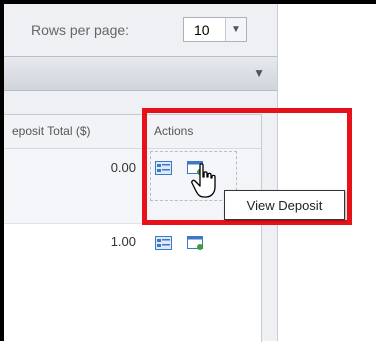 The image size is (376, 342). What do you see at coordinates (202, 30) in the screenshot?
I see `rows-per-page-value: 10` at bounding box center [202, 30].